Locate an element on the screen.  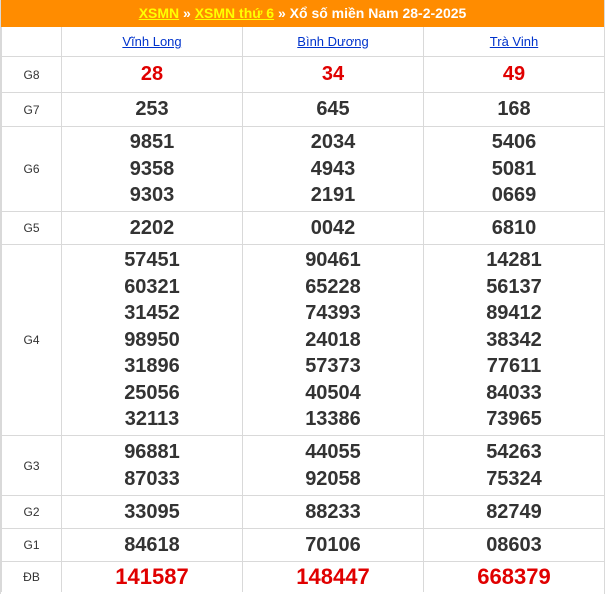
province-header-row: Vĩnh Long Bình Dương Trà Vinh is located at coordinates (303, 42).